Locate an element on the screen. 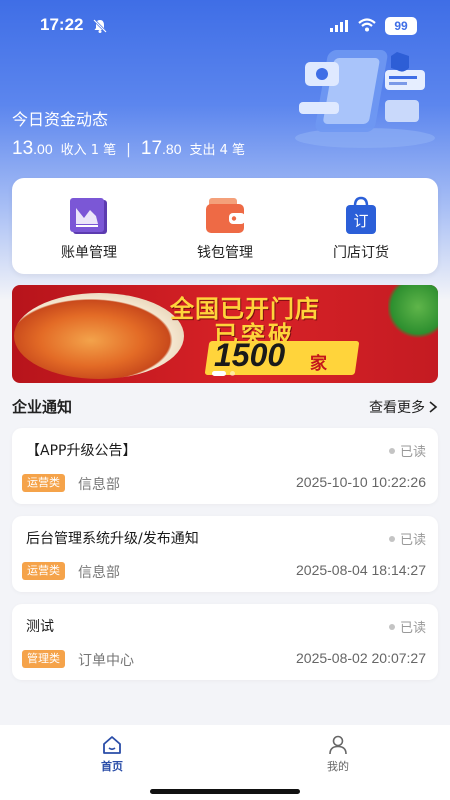 This screenshot has height=800, width=450. notice-category-tag: 管理类 is located at coordinates (43, 659).